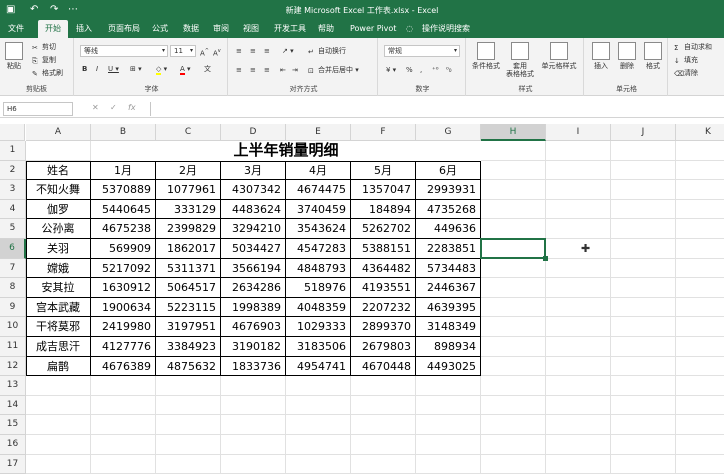 The height and width of the screenshot is (474, 724). What do you see at coordinates (58, 190) in the screenshot?
I see `name-cell: 不知火舞` at bounding box center [58, 190].